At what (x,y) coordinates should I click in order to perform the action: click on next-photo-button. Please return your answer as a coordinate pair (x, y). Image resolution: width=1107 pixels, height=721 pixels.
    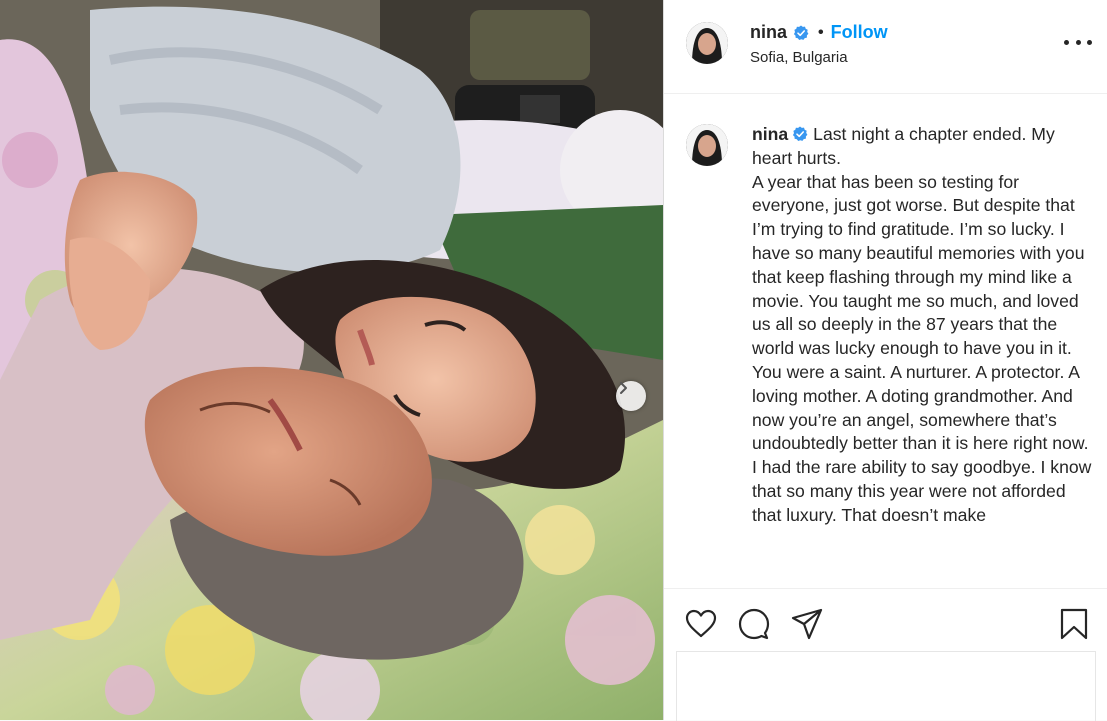
    Looking at the image, I should click on (631, 396).